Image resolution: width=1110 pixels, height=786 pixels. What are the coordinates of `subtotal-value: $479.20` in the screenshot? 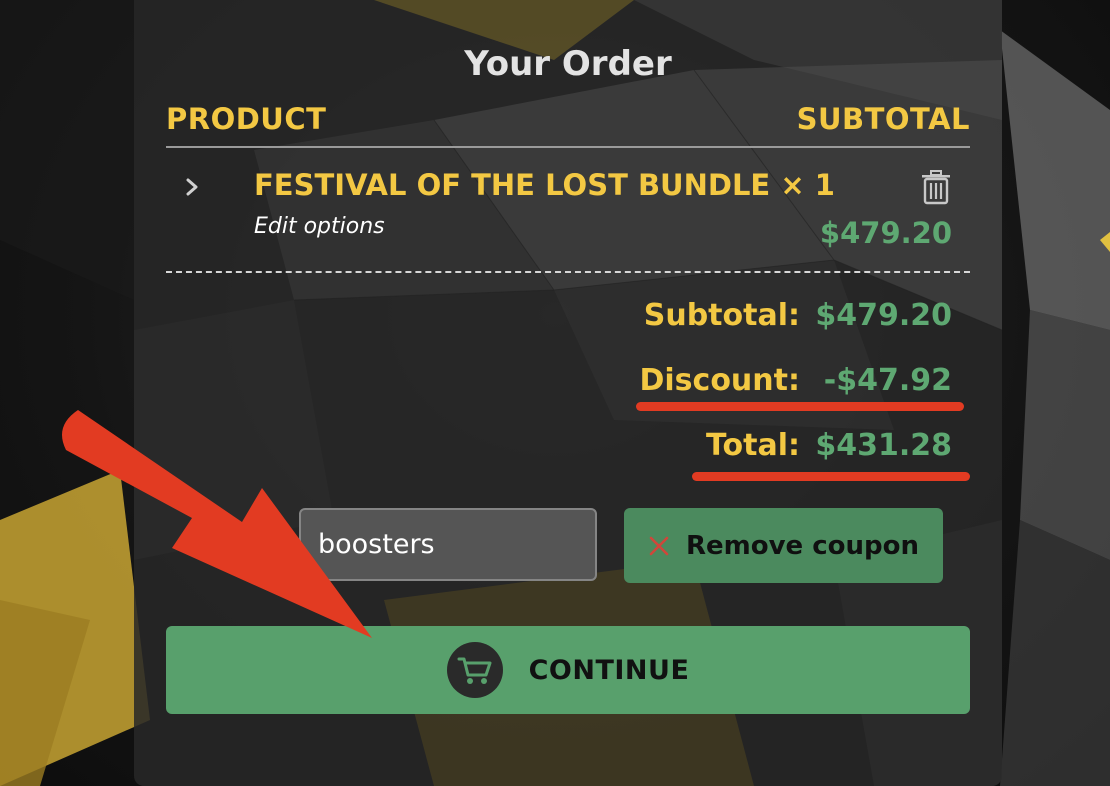 It's located at (883, 315).